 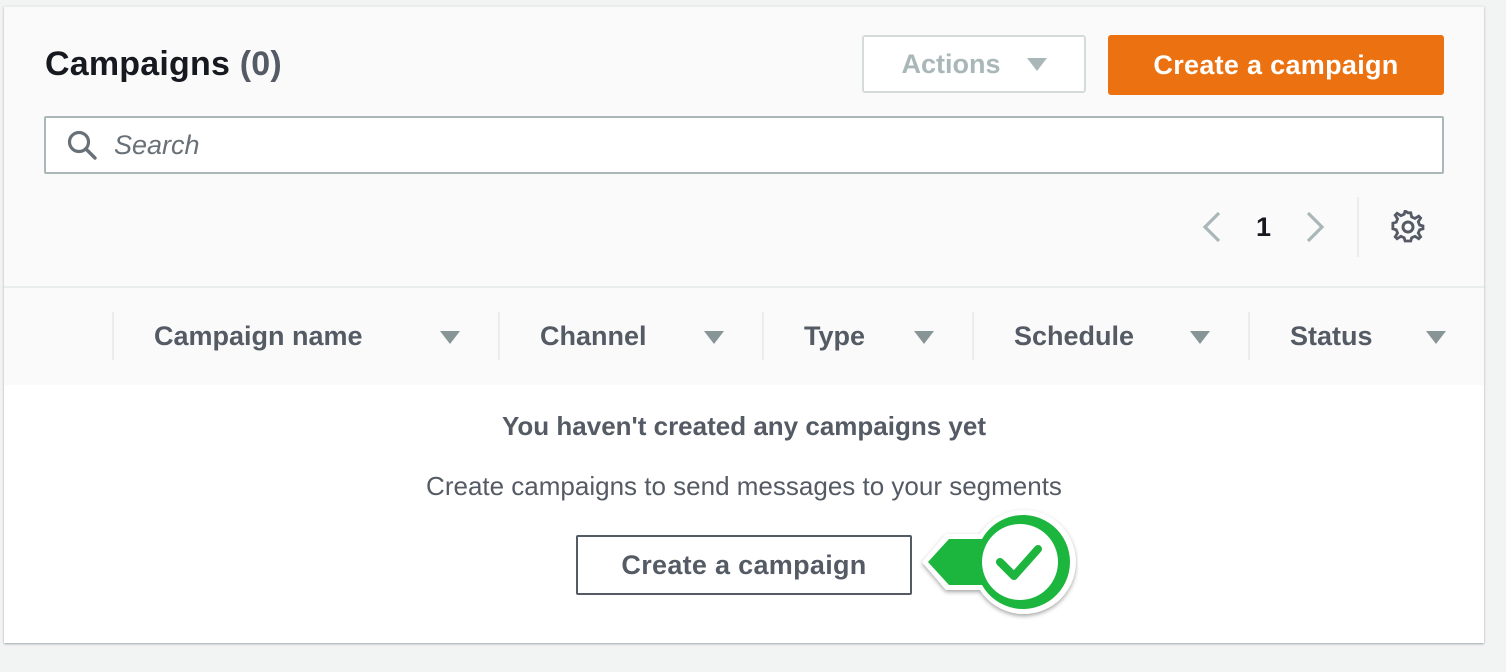 I want to click on column-header-channel: Channel, so click(x=593, y=336).